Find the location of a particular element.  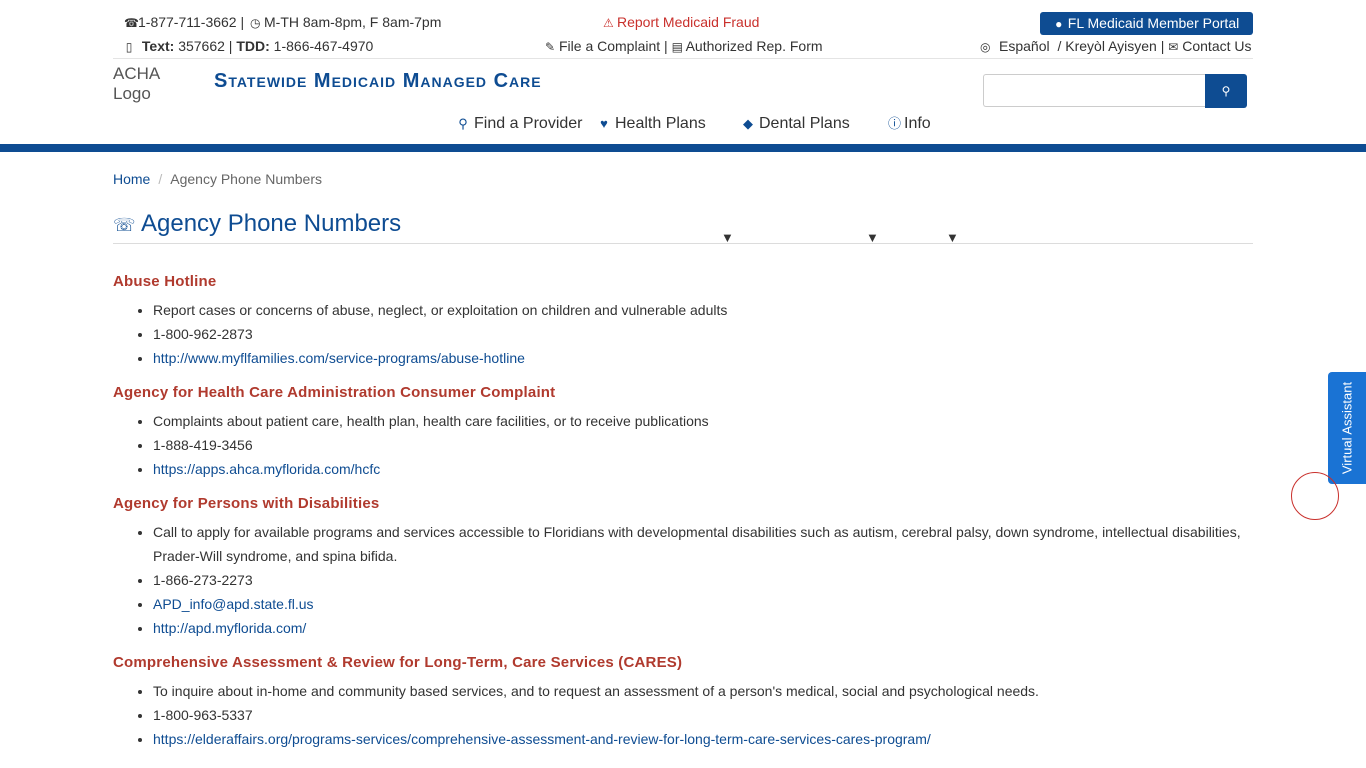

site-title: Statewide Medicaid Managed Care is located at coordinates (378, 81).